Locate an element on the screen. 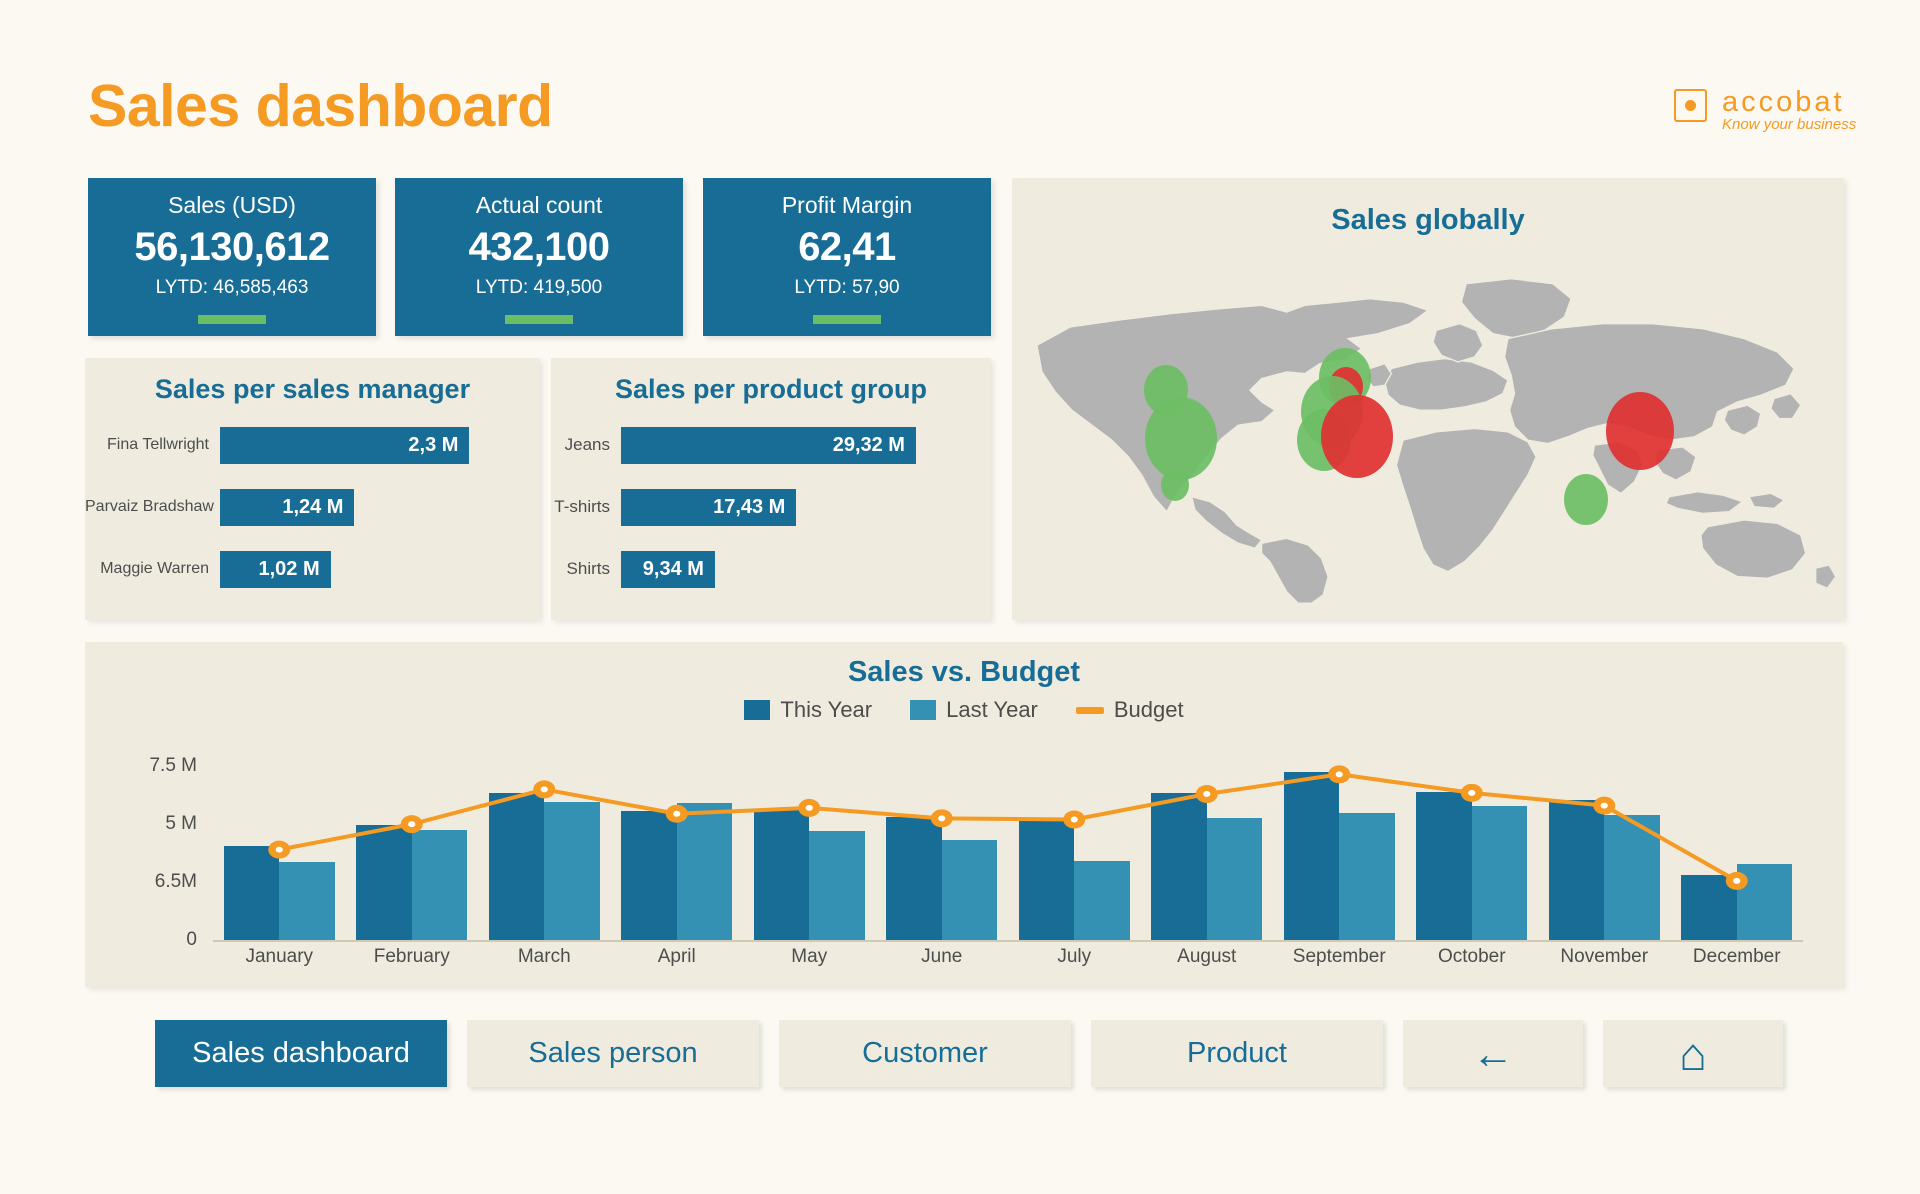 The height and width of the screenshot is (1194, 1920). bar-row: Fina Tellwright 2,3 M is located at coordinates (312, 445).